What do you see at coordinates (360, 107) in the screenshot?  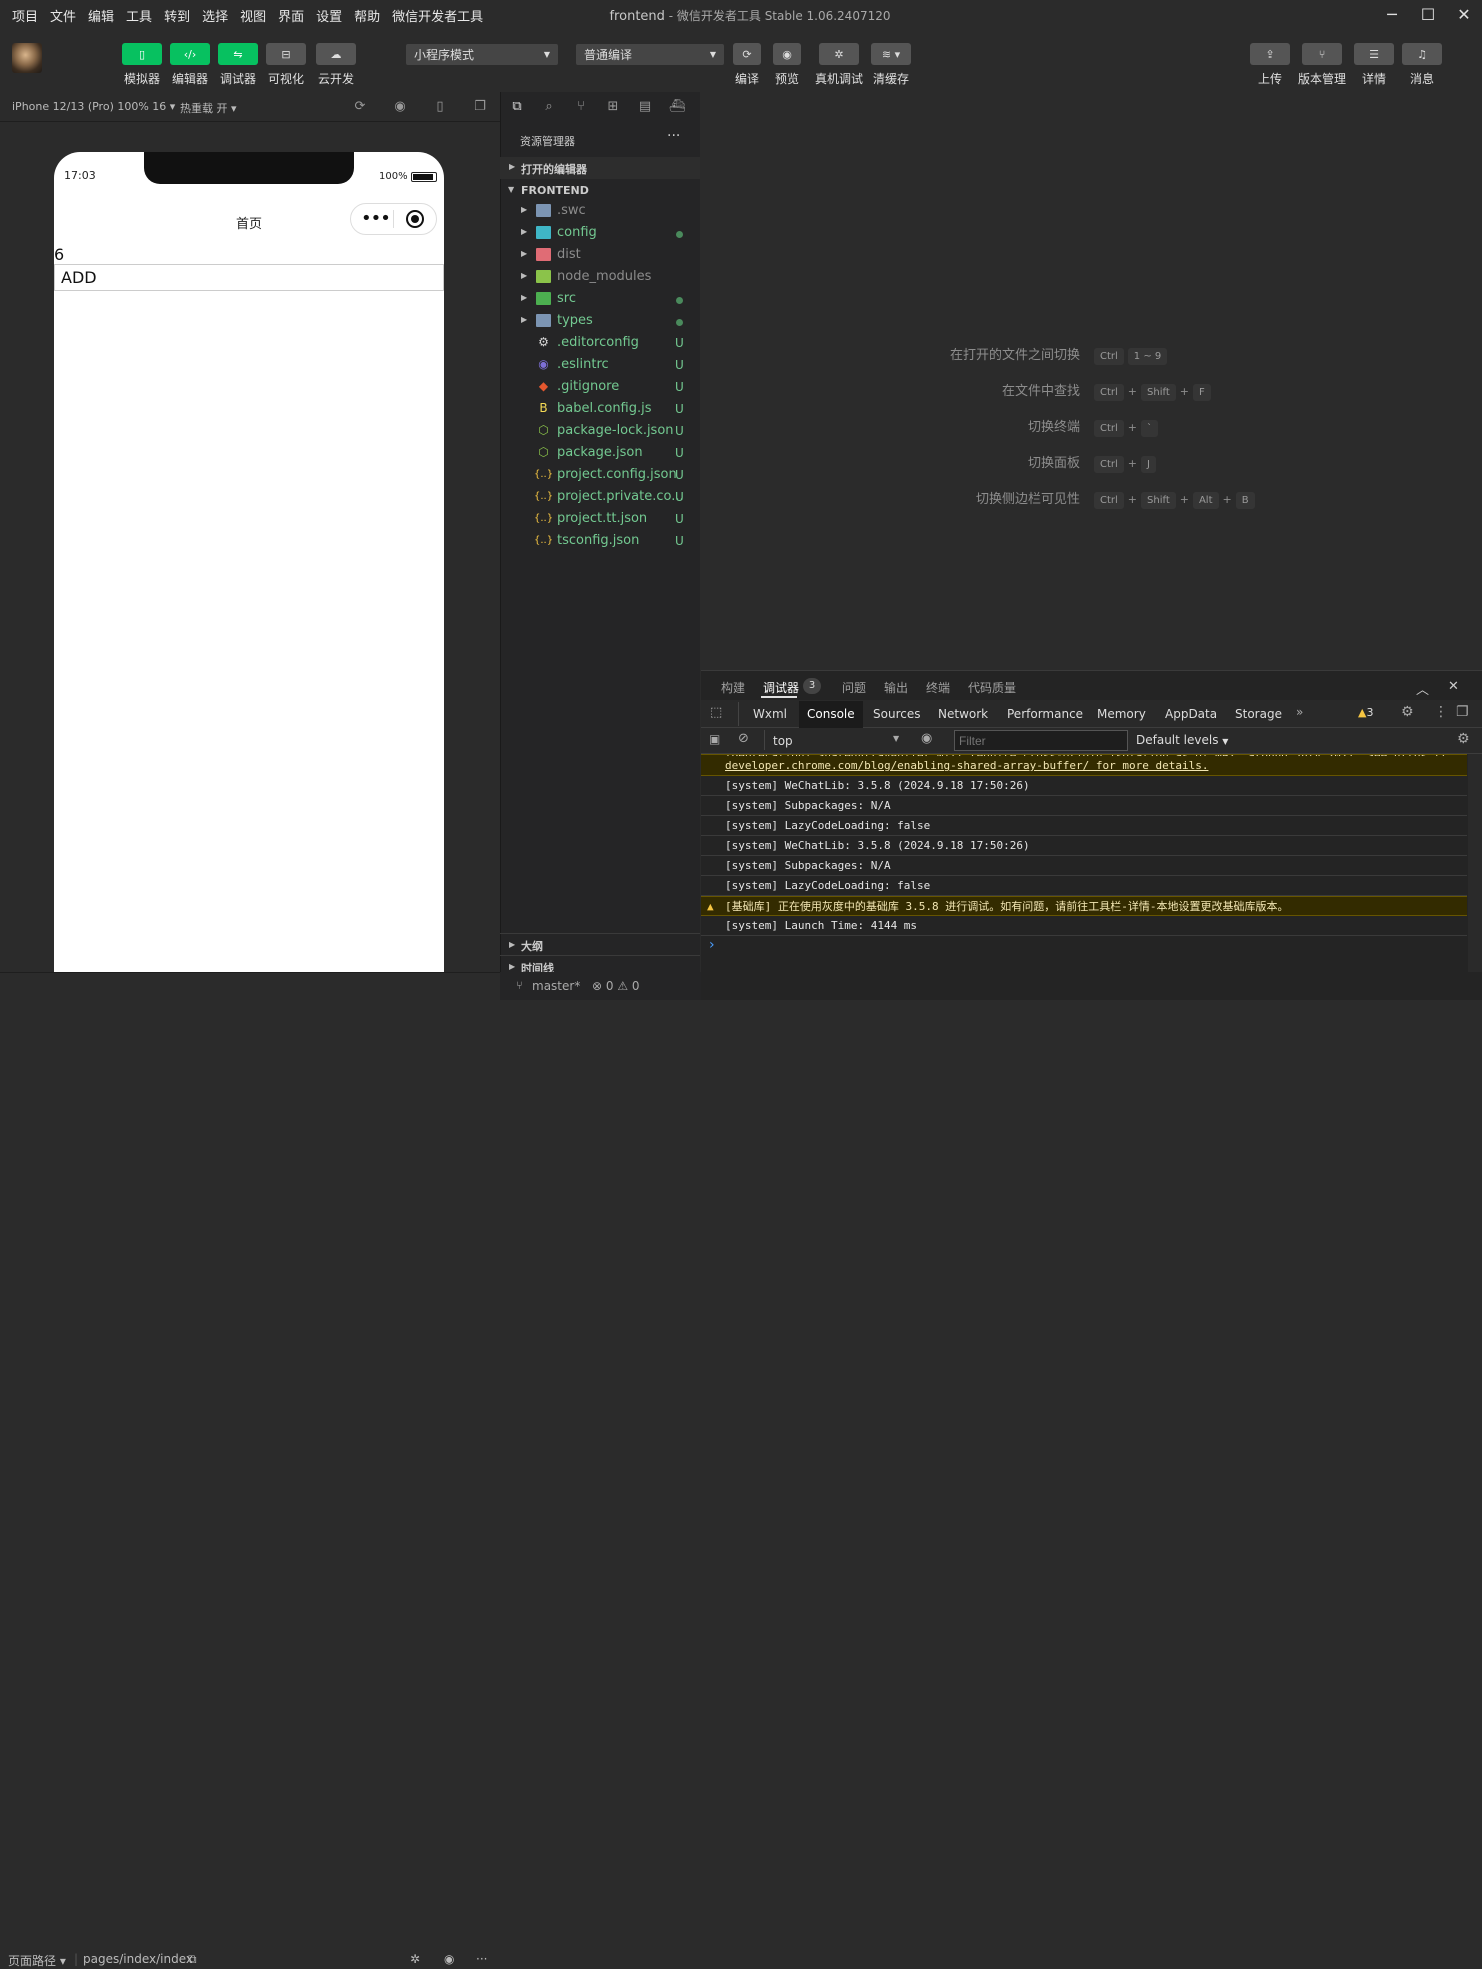 I see `rotate-icon: ⟳` at bounding box center [360, 107].